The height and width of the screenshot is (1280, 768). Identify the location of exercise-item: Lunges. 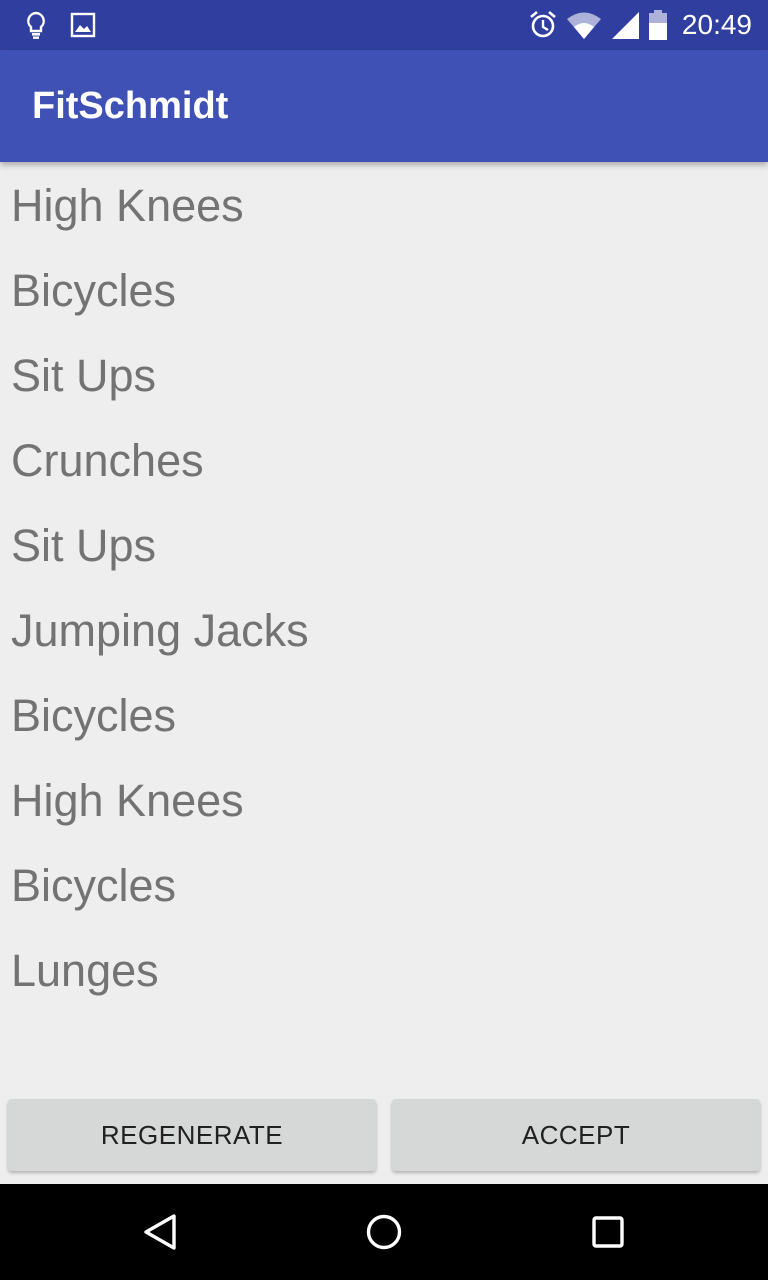
(85, 970).